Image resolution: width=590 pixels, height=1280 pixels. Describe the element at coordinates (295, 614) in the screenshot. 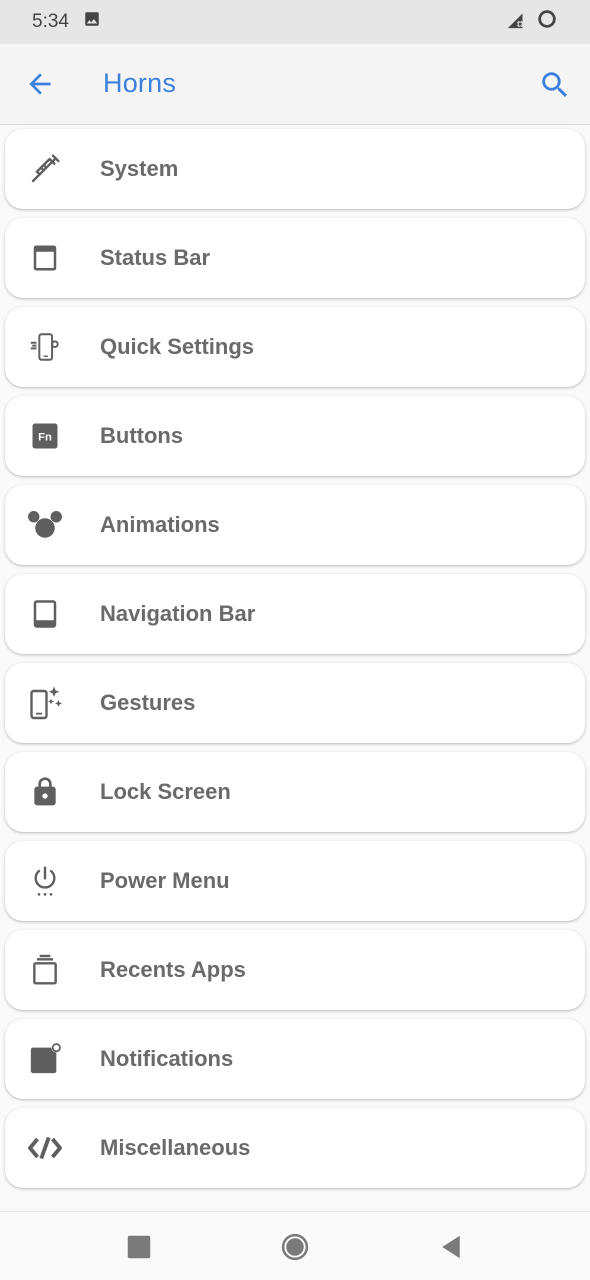

I see `list-item-navigation-bar: Navigation Bar` at that location.